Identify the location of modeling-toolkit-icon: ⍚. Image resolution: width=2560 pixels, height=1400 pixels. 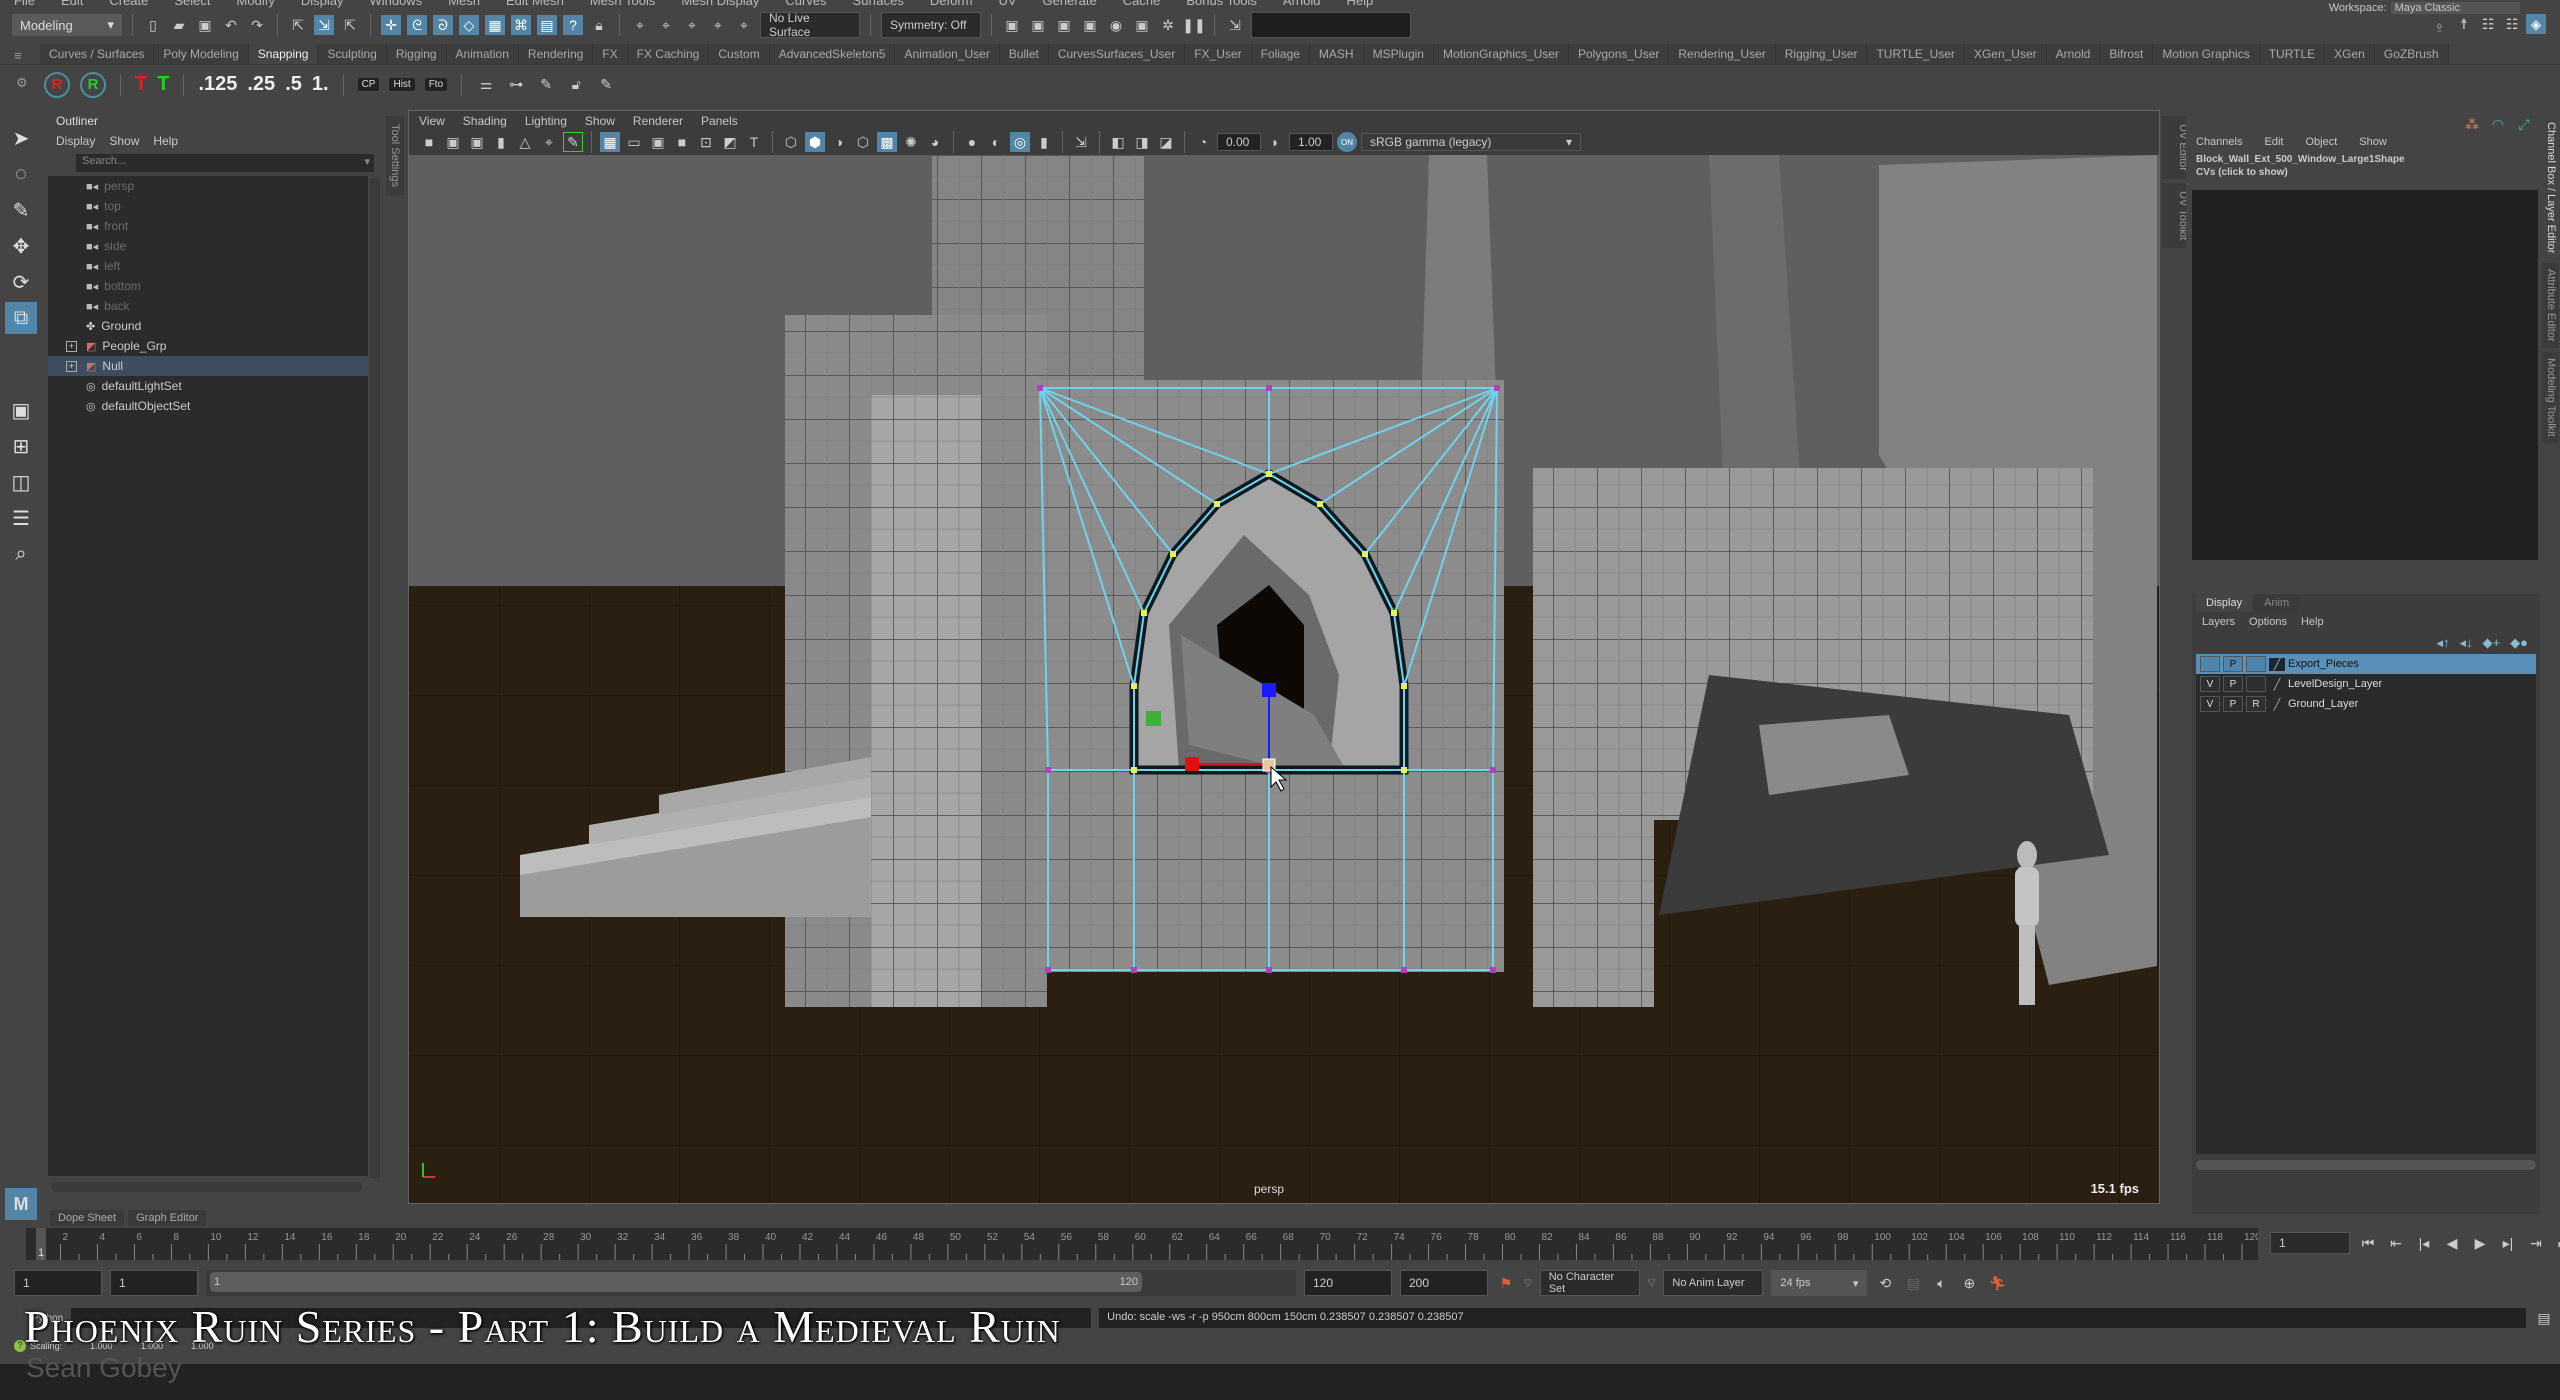
(2440, 24).